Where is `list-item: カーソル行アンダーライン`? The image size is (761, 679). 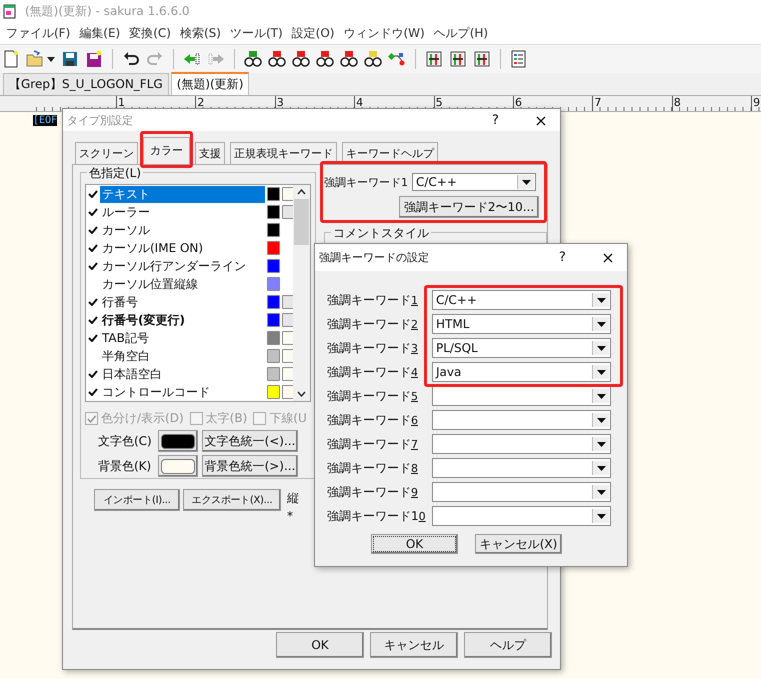 list-item: カーソル行アンダーライン is located at coordinates (189, 266).